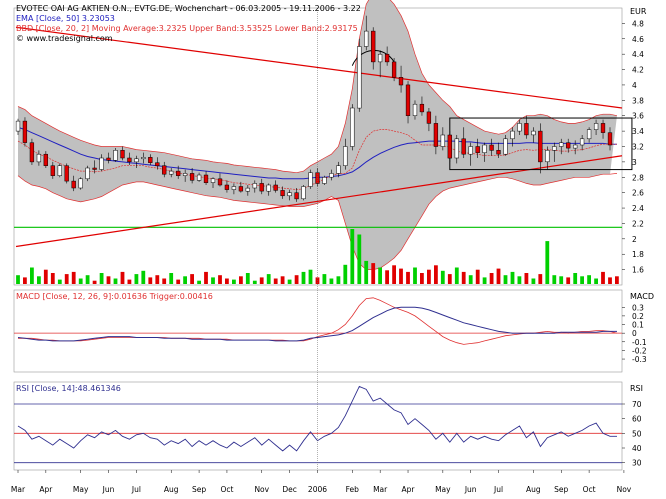  Describe the element at coordinates (199, 489) in the screenshot. I see `x-tick-label: Sep` at that location.